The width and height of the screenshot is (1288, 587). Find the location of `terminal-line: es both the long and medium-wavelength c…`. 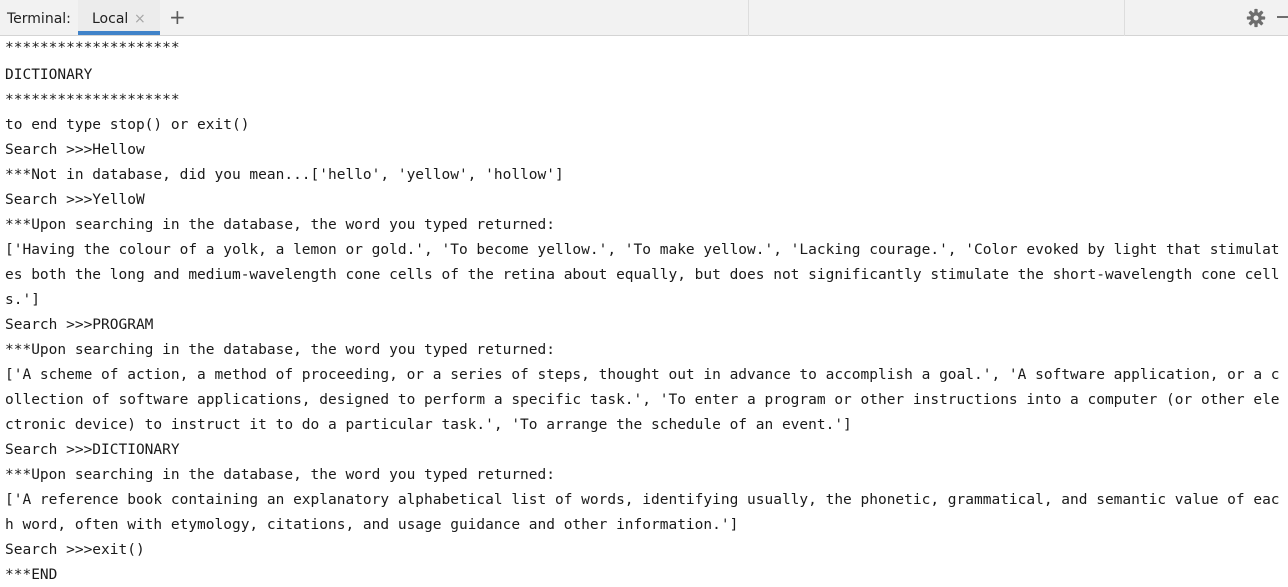

terminal-line: es both the long and medium-wavelength c… is located at coordinates (642, 275).